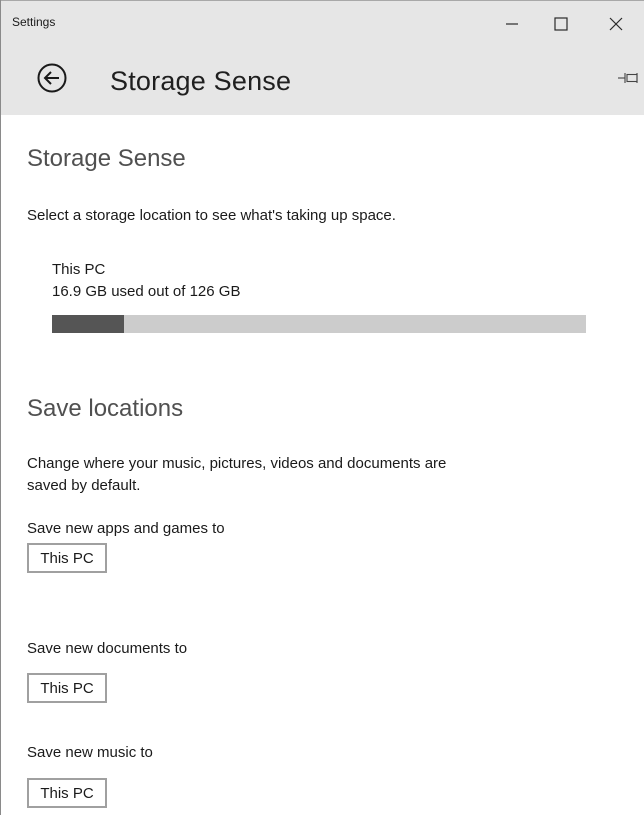 The width and height of the screenshot is (644, 815). I want to click on back-arrow-icon, so click(52, 78).